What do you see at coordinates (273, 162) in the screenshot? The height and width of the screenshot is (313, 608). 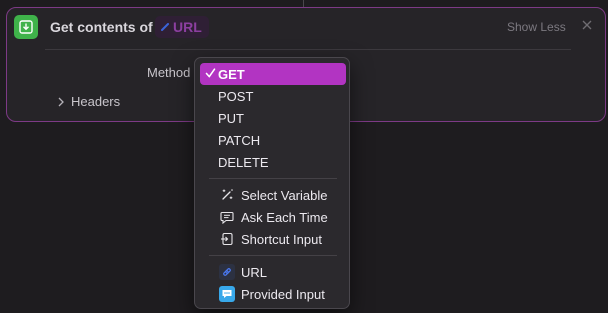 I see `menu-item-delete: DELETE` at bounding box center [273, 162].